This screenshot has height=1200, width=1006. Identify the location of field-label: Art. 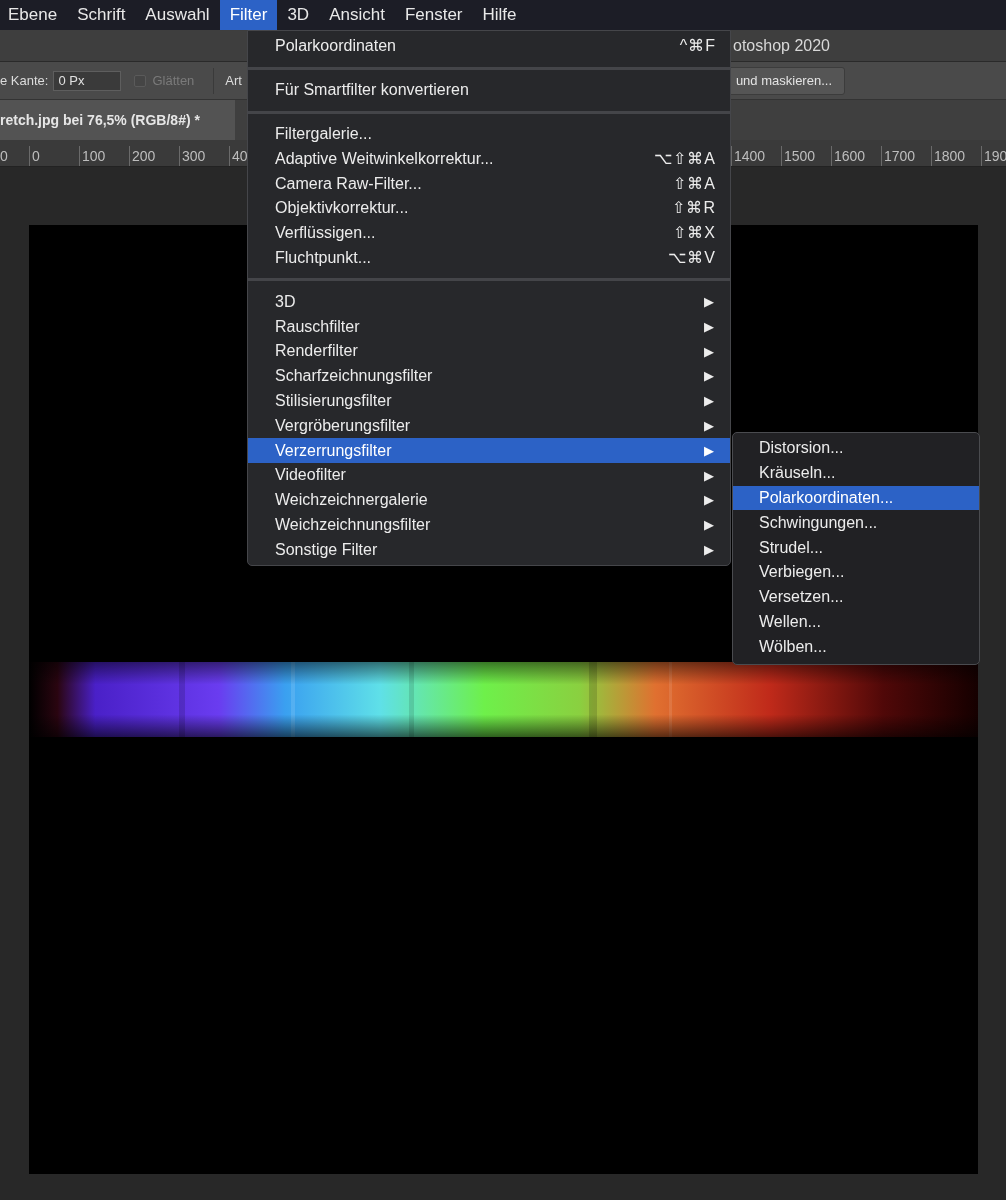
(233, 80).